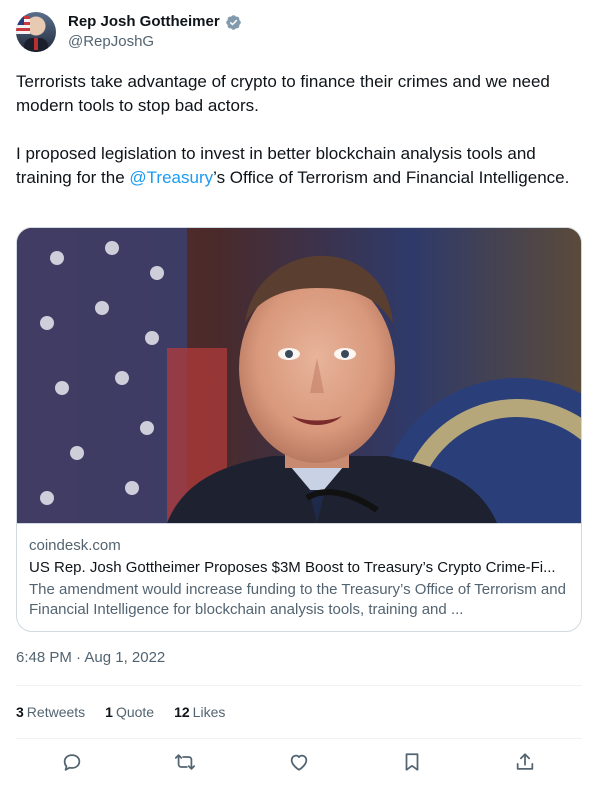  What do you see at coordinates (75, 545) in the screenshot?
I see `card-domain: coindesk.com` at bounding box center [75, 545].